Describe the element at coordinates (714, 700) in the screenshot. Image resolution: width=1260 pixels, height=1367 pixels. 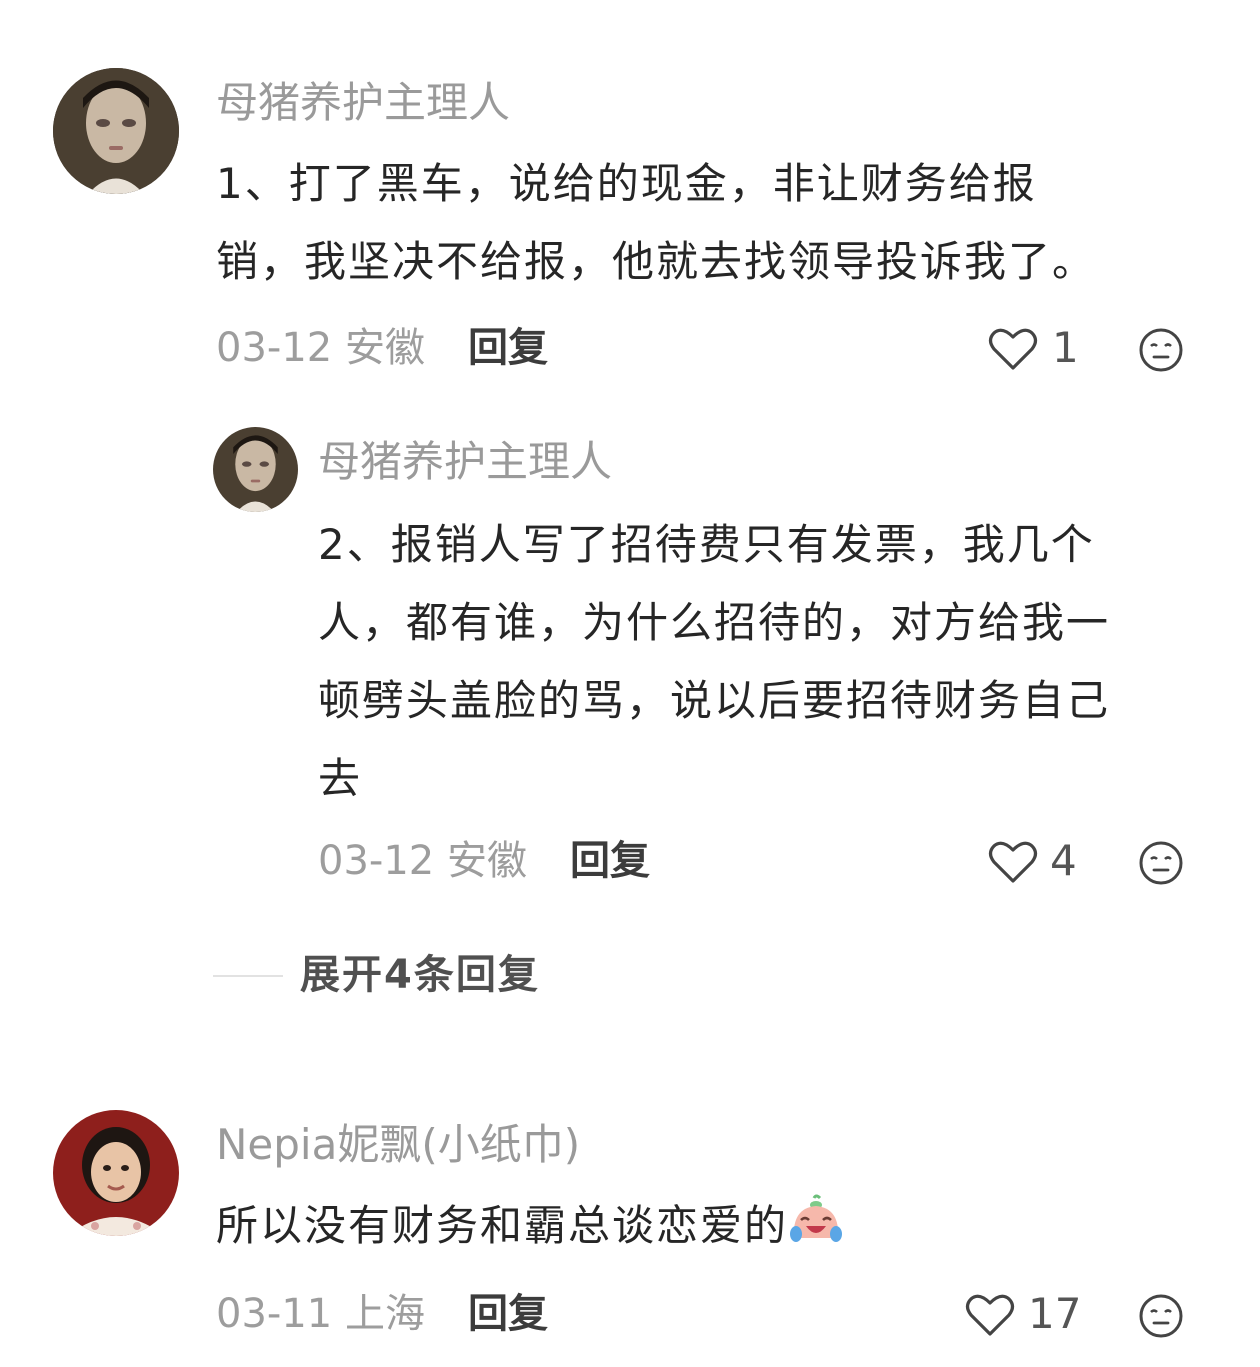
I see `reply-text-line: 顿劈头盖脸的骂，说以后要招待财务自己` at that location.